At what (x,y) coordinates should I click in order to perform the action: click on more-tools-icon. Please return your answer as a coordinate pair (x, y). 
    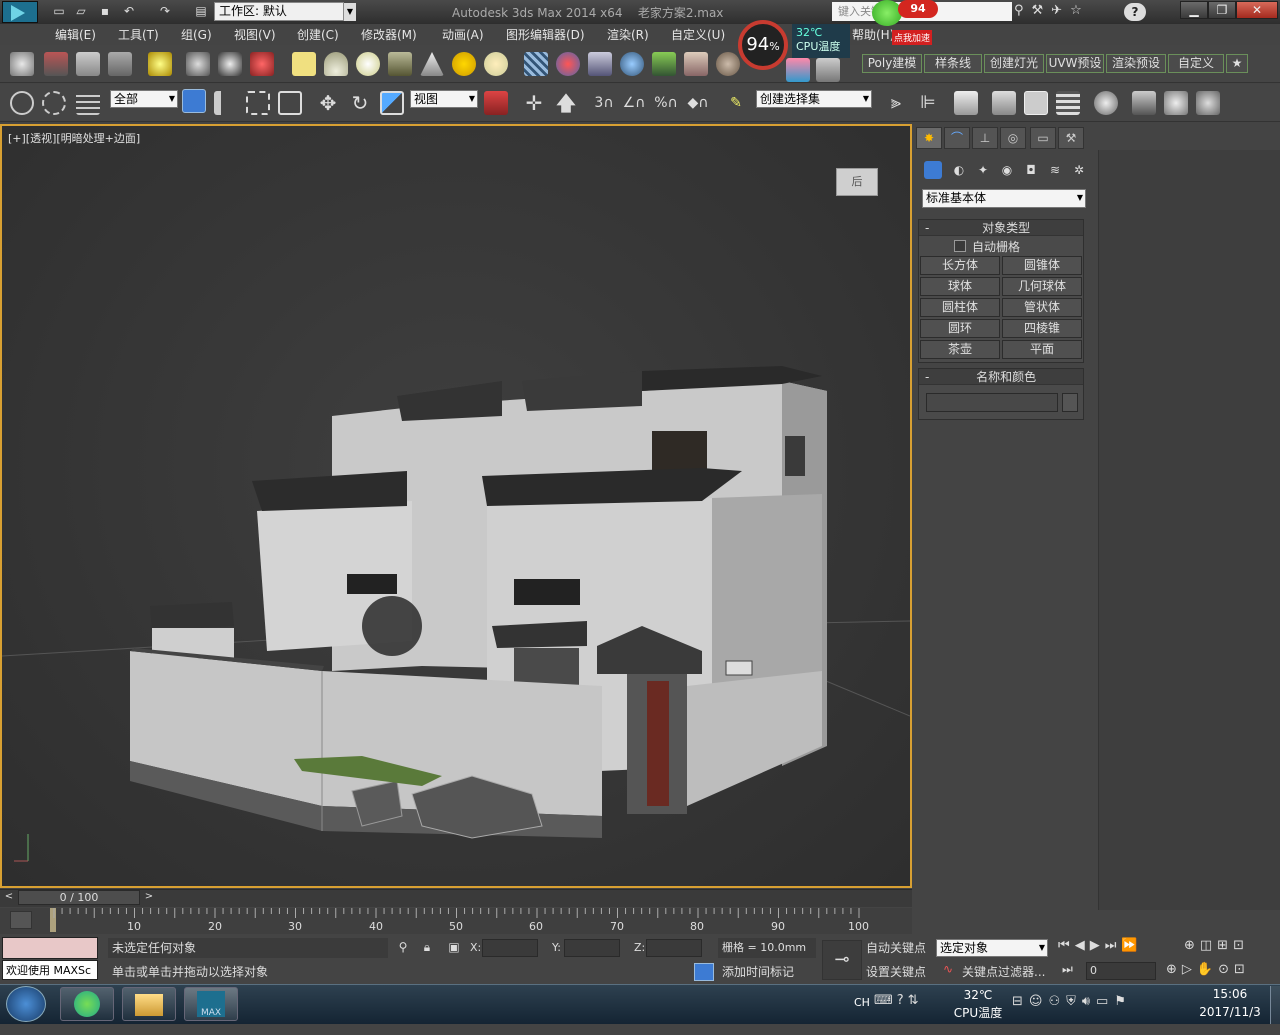
    Looking at the image, I should click on (828, 70).